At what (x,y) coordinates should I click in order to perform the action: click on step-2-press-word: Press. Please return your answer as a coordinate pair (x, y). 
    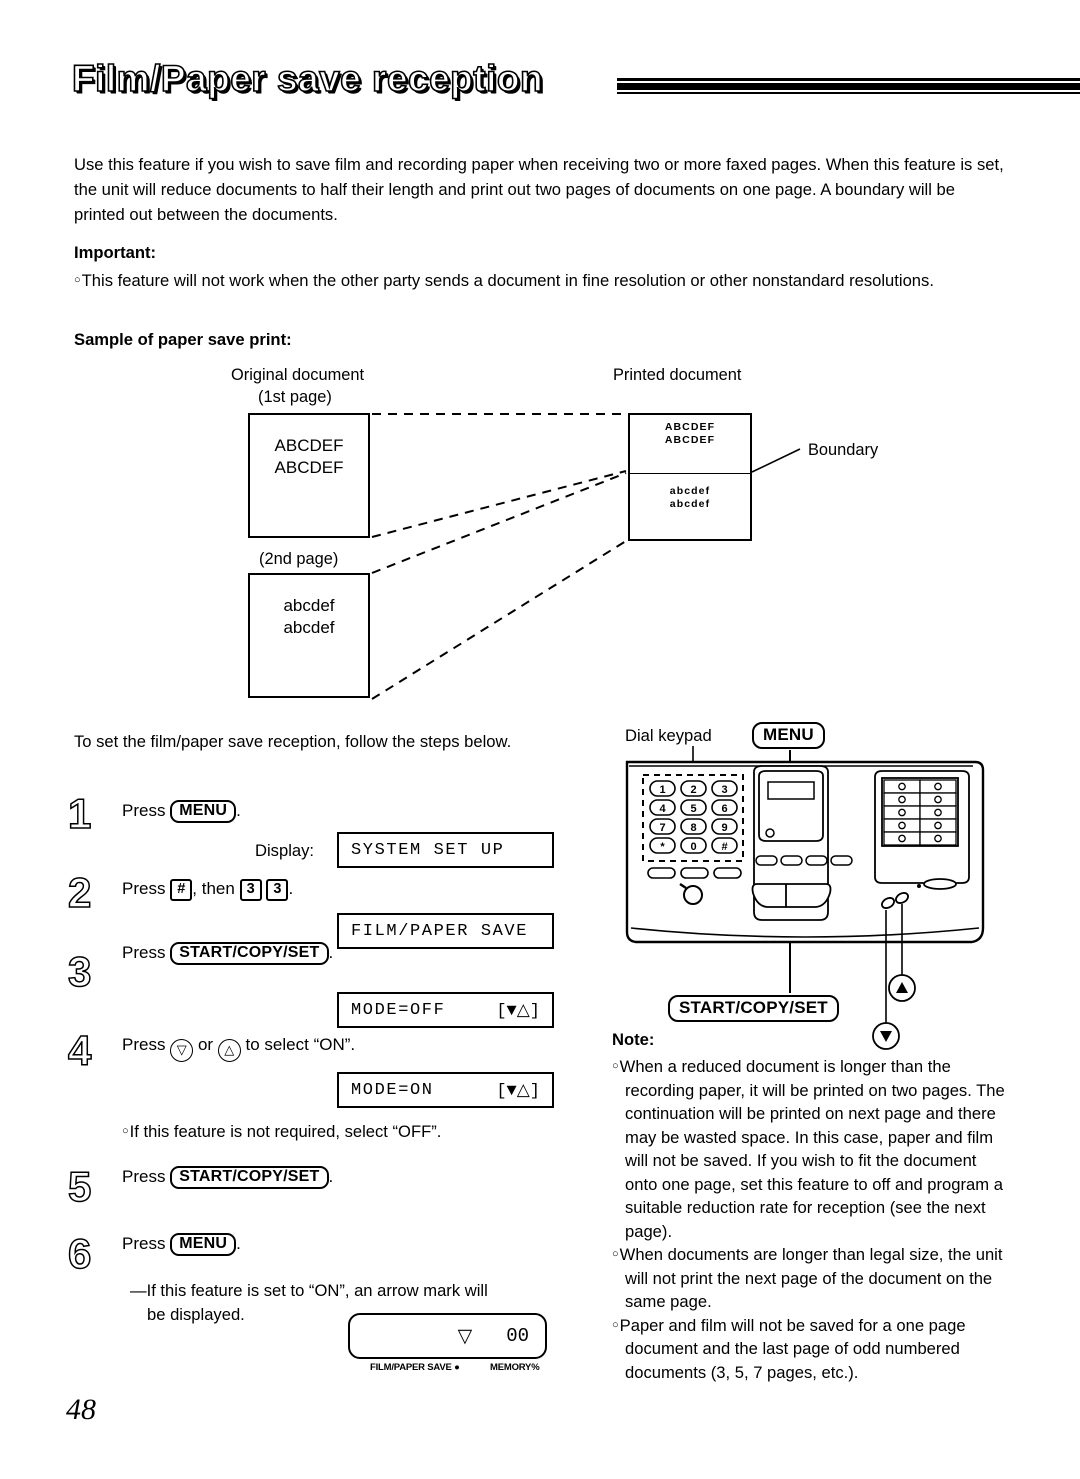
    Looking at the image, I should click on (144, 888).